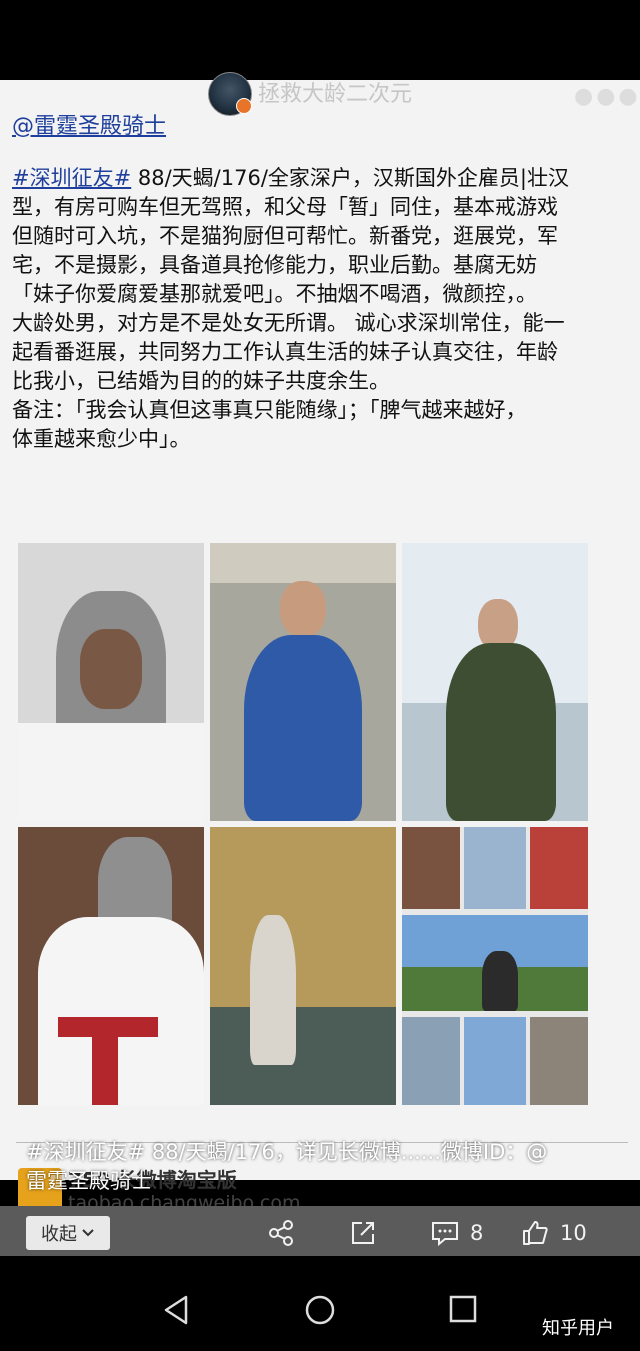  What do you see at coordinates (535, 1233) in the screenshot?
I see `like-icon` at bounding box center [535, 1233].